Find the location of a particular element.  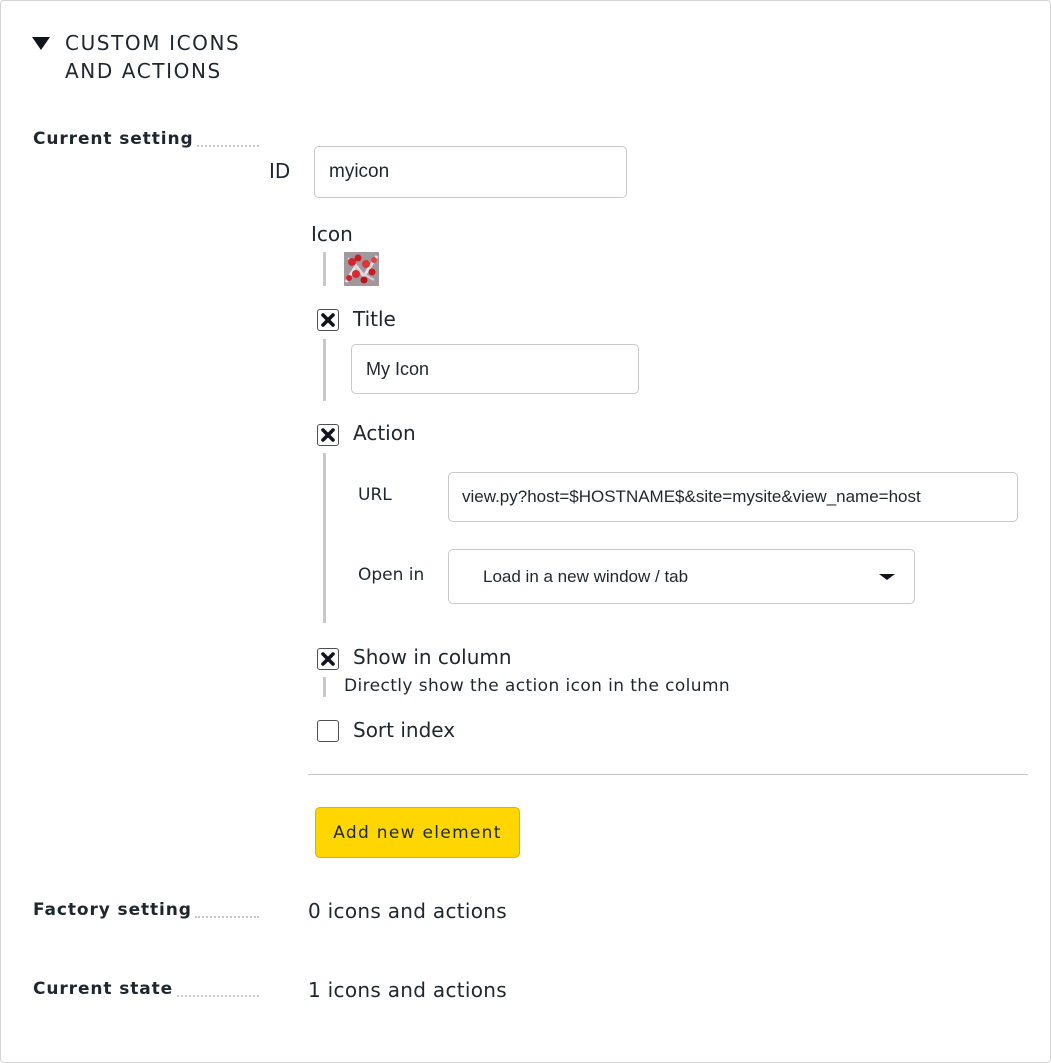

show-in-column-checkbox is located at coordinates (328, 659).